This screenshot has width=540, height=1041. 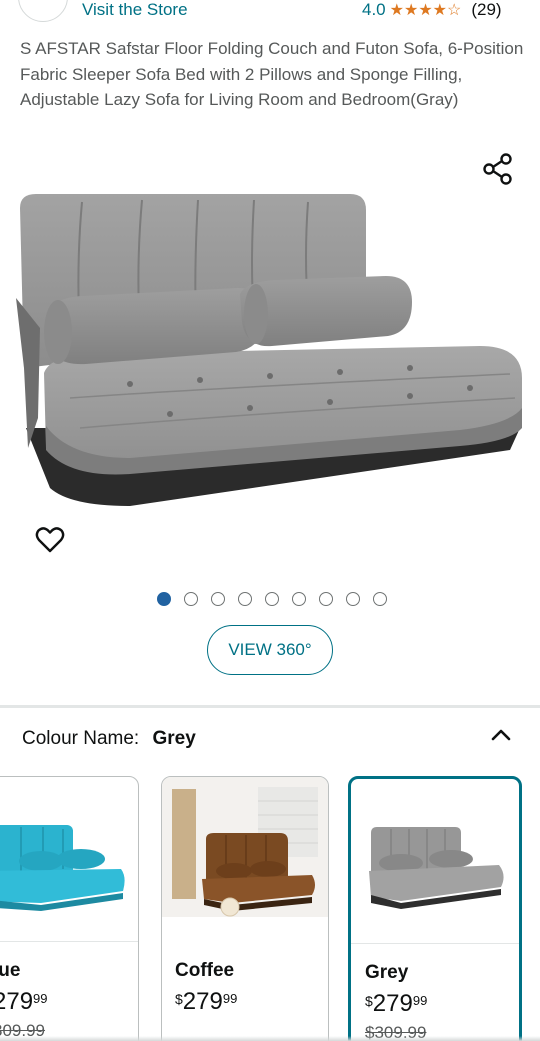 I want to click on share-icon, so click(x=498, y=169).